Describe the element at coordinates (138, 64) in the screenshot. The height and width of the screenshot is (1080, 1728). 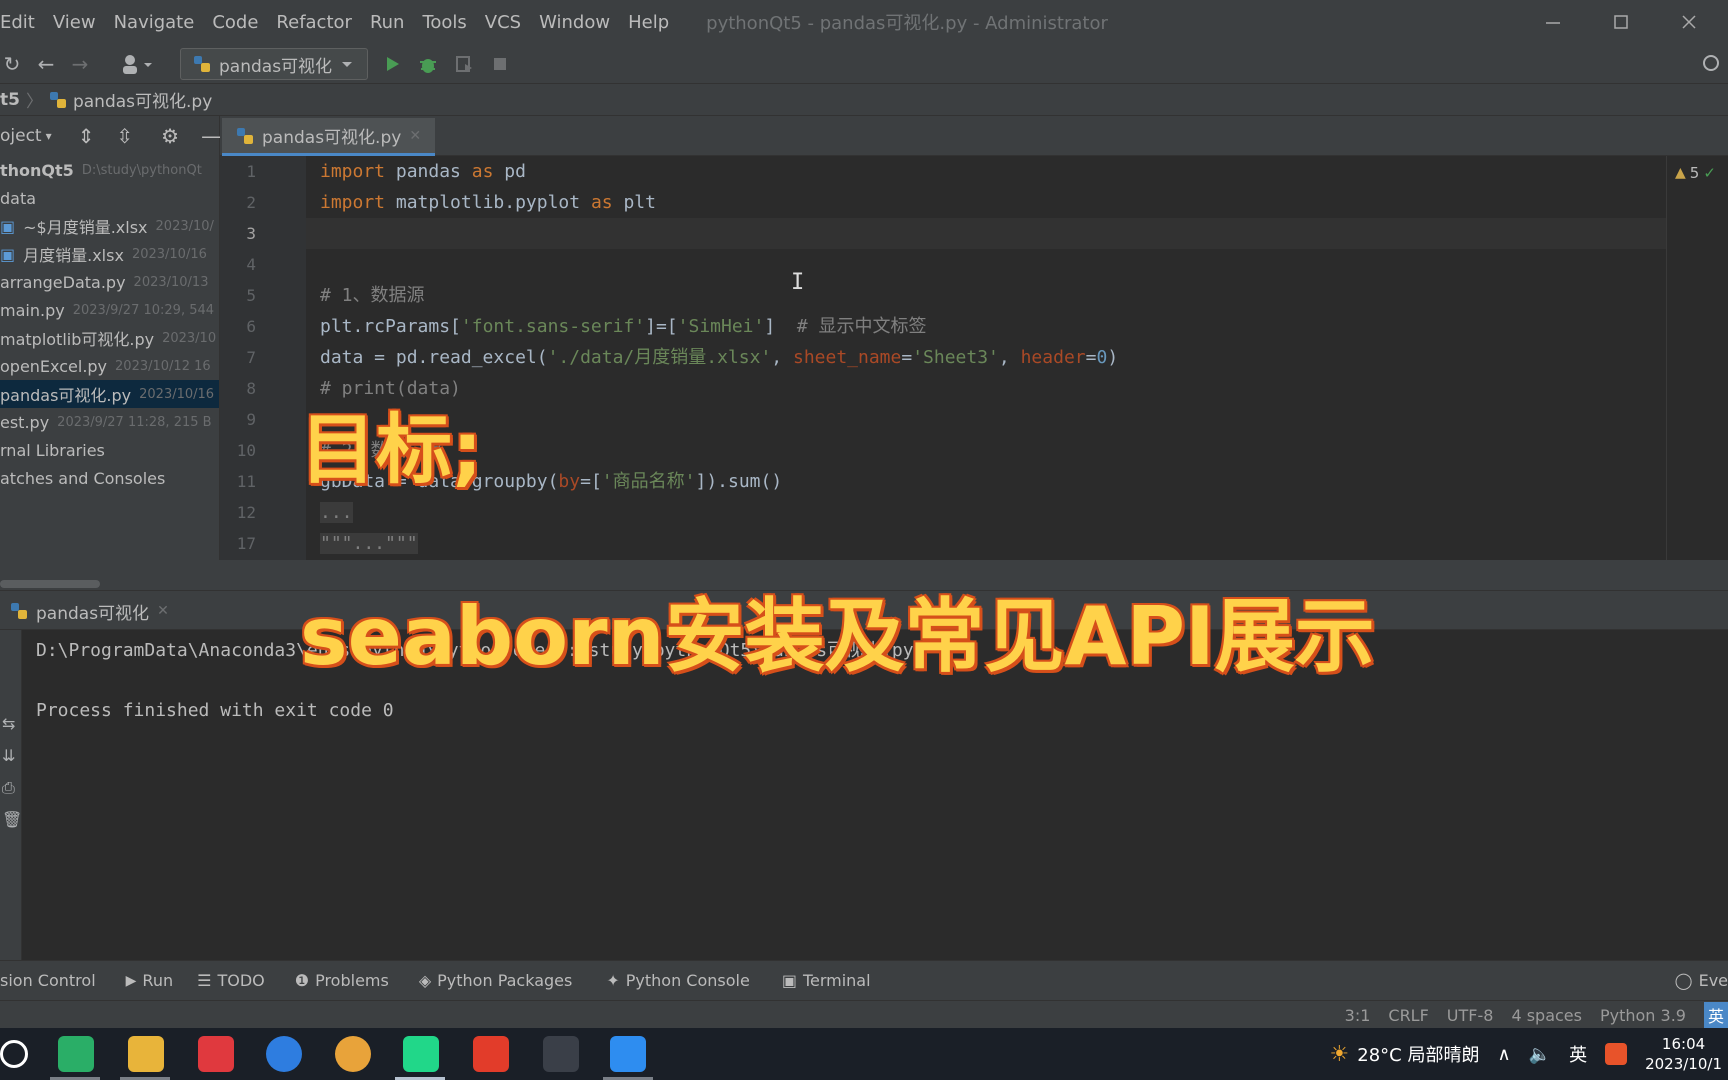
I see `user-icon` at that location.